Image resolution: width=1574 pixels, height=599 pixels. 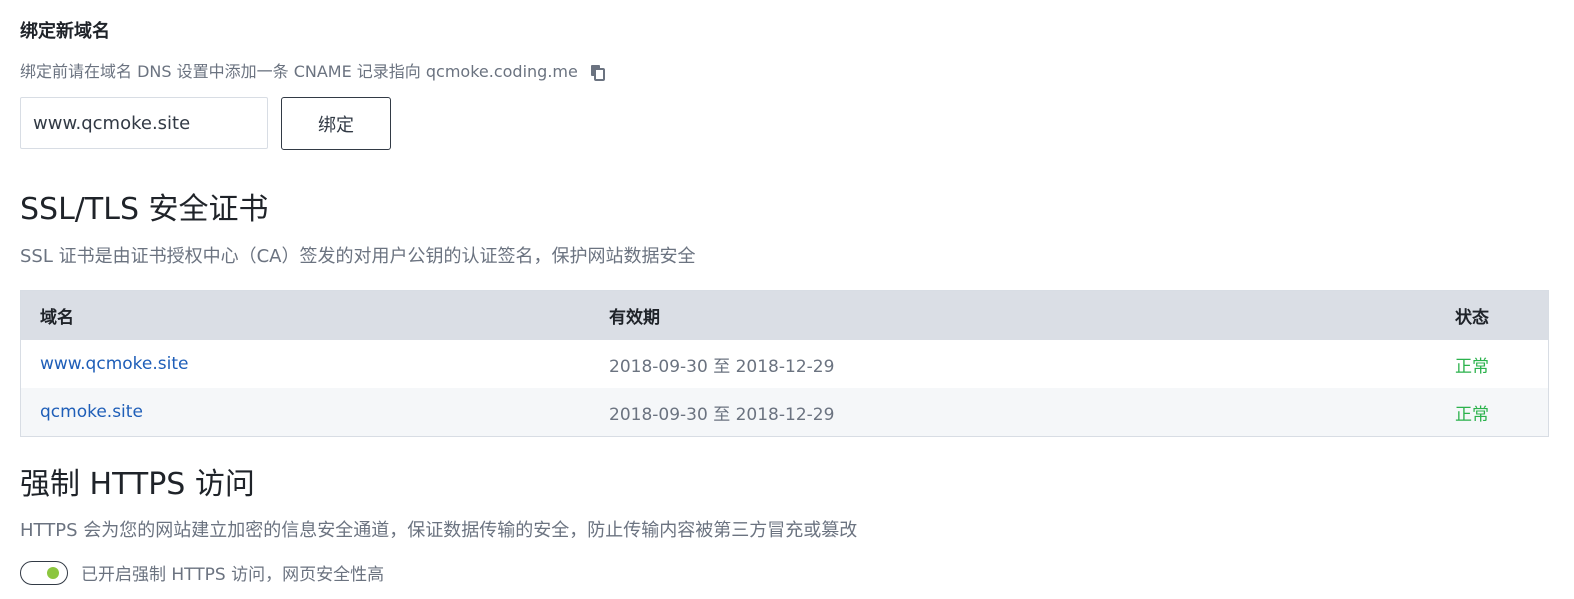 I want to click on ssl-section-title: SSL/TLS 安全证书, so click(x=144, y=209).